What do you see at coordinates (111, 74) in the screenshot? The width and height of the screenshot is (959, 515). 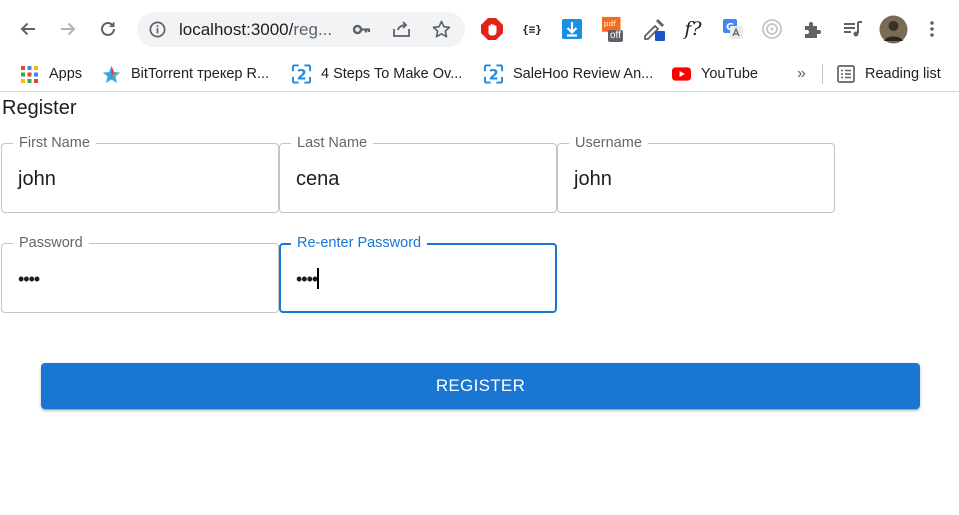 I see `bittorrent-icon` at bounding box center [111, 74].